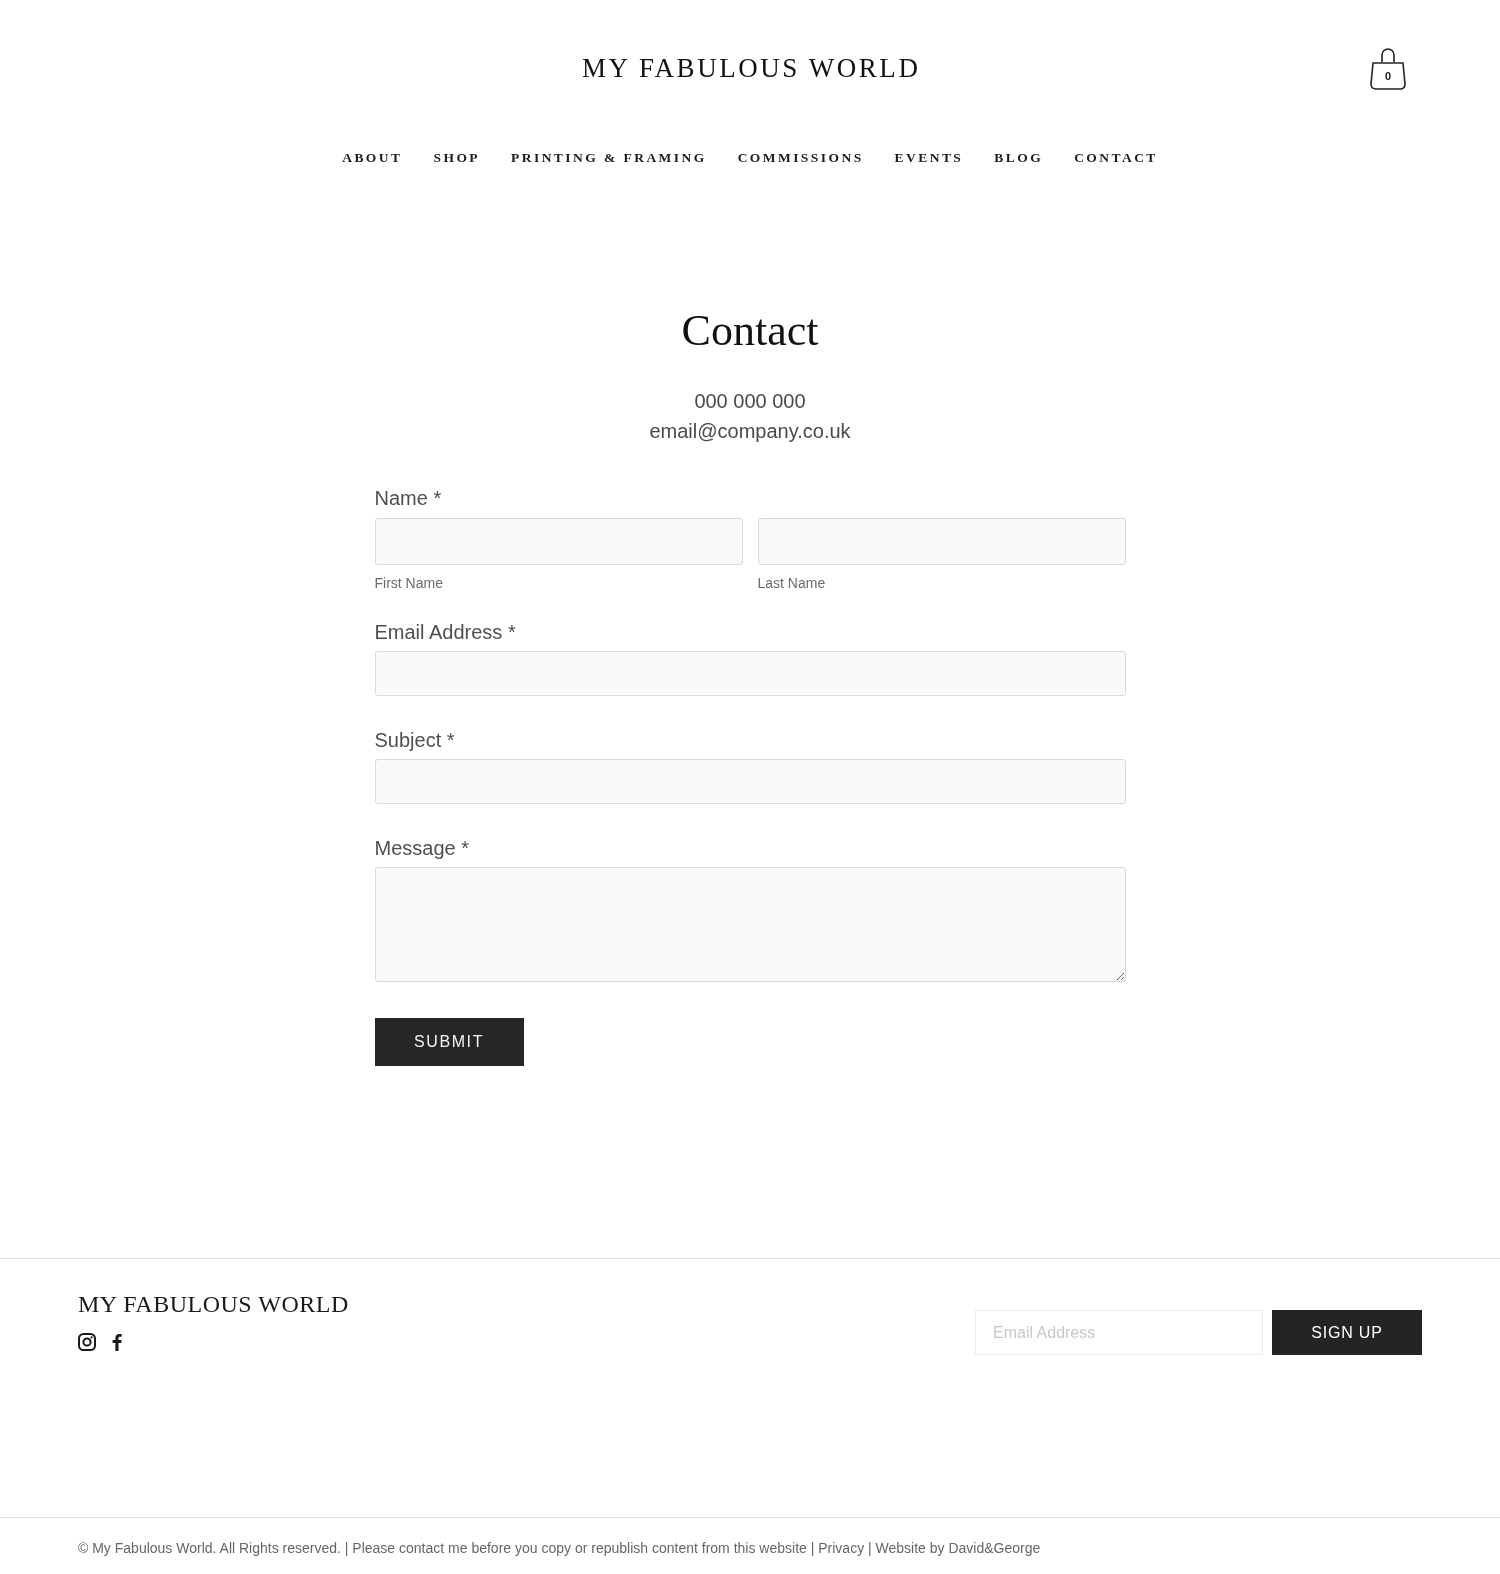 The height and width of the screenshot is (1574, 1500). I want to click on field-label: Message *, so click(421, 848).